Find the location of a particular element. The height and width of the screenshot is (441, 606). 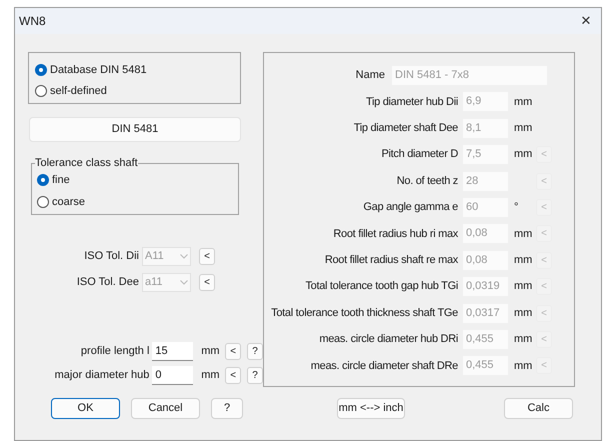

window-title: WN8 is located at coordinates (32, 21).